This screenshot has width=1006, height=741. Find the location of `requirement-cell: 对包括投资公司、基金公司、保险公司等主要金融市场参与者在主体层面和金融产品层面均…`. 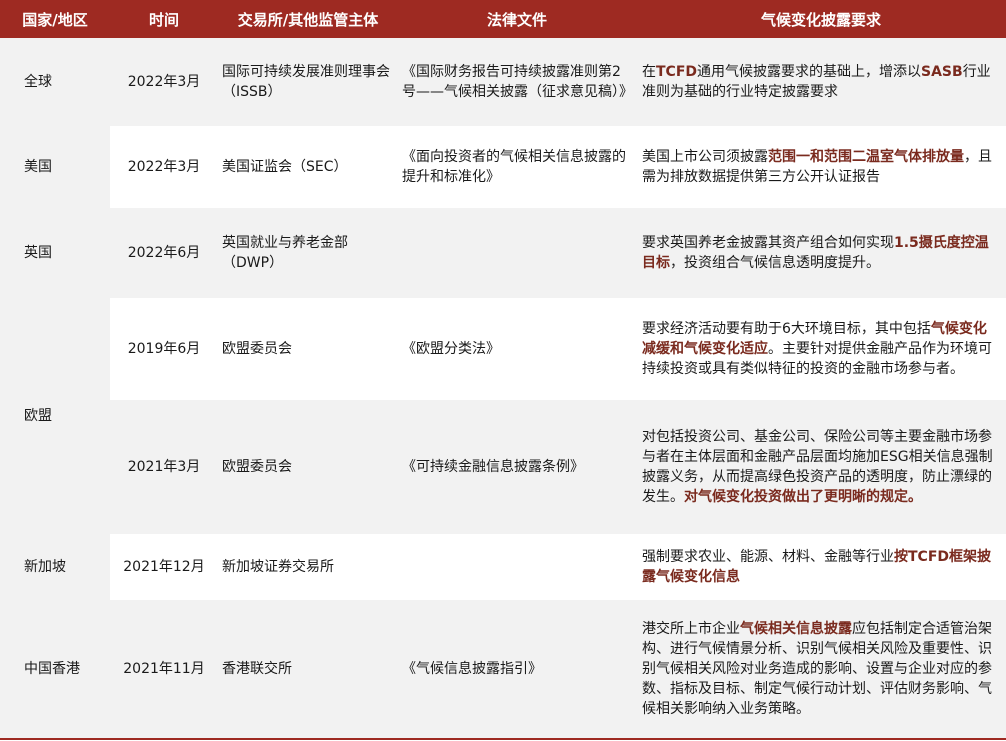

requirement-cell: 对包括投资公司、基金公司、保险公司等主要金融市场参与者在主体层面和金融产品层面均… is located at coordinates (821, 467).